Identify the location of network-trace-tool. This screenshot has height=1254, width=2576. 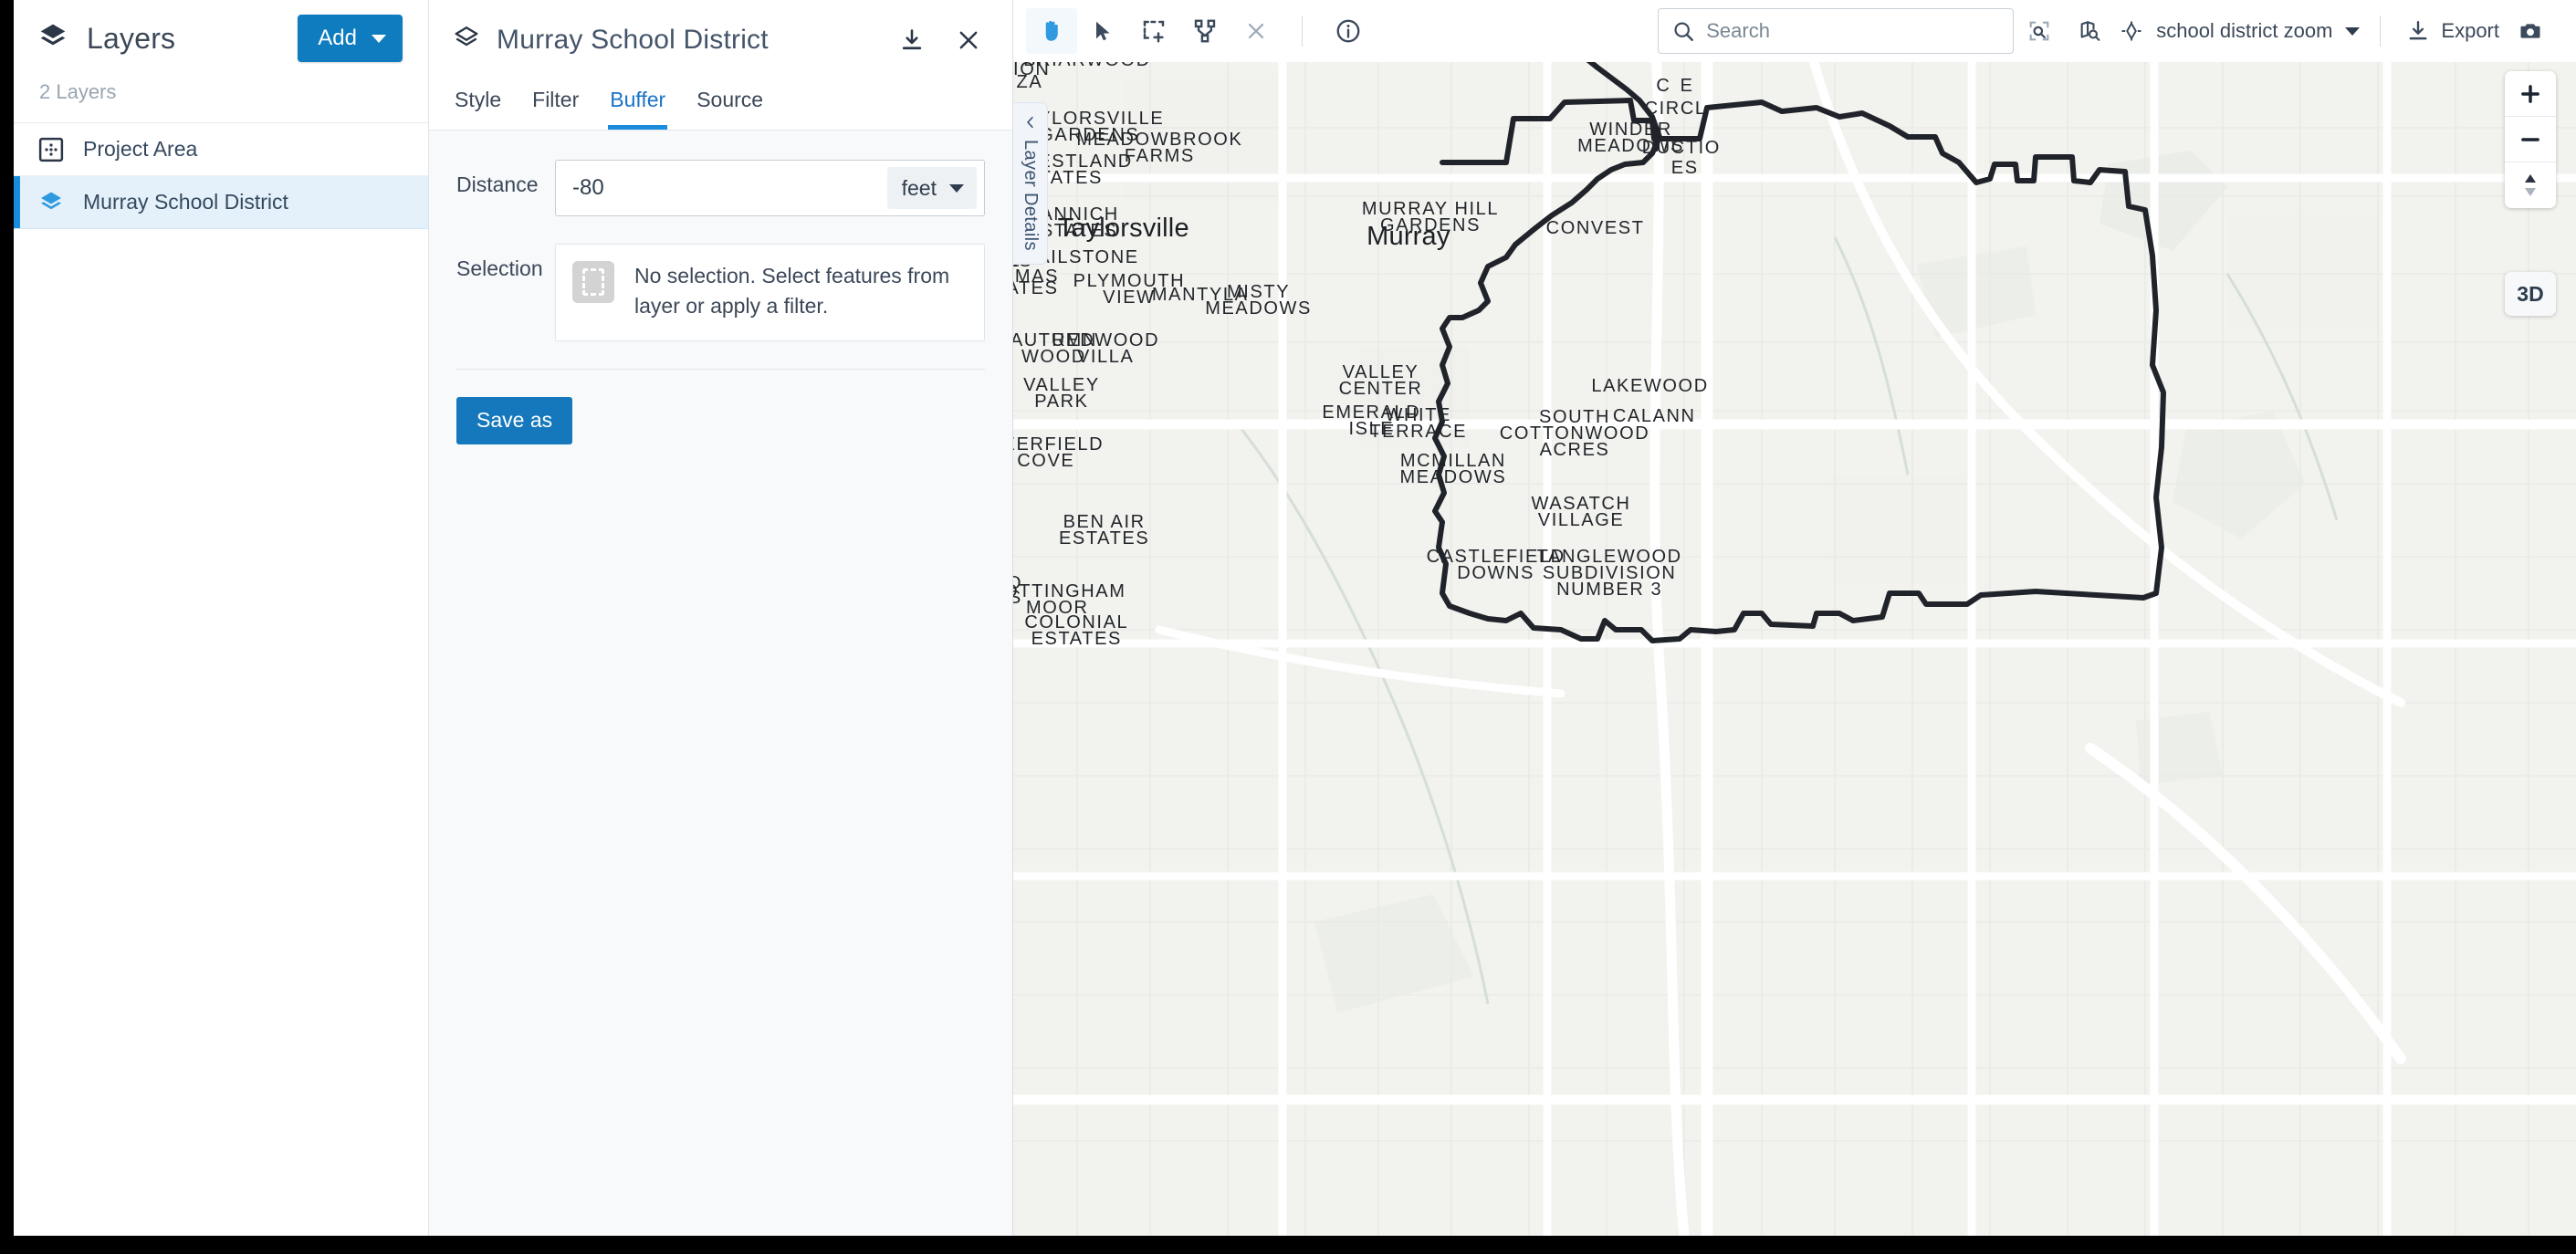
(1204, 31).